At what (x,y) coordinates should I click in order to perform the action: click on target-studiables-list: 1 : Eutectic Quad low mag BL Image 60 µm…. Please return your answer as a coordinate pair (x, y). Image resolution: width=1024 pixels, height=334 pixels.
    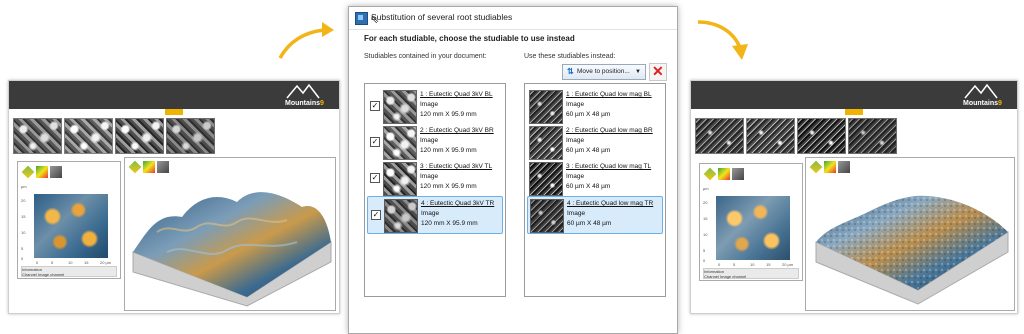
    Looking at the image, I should click on (595, 190).